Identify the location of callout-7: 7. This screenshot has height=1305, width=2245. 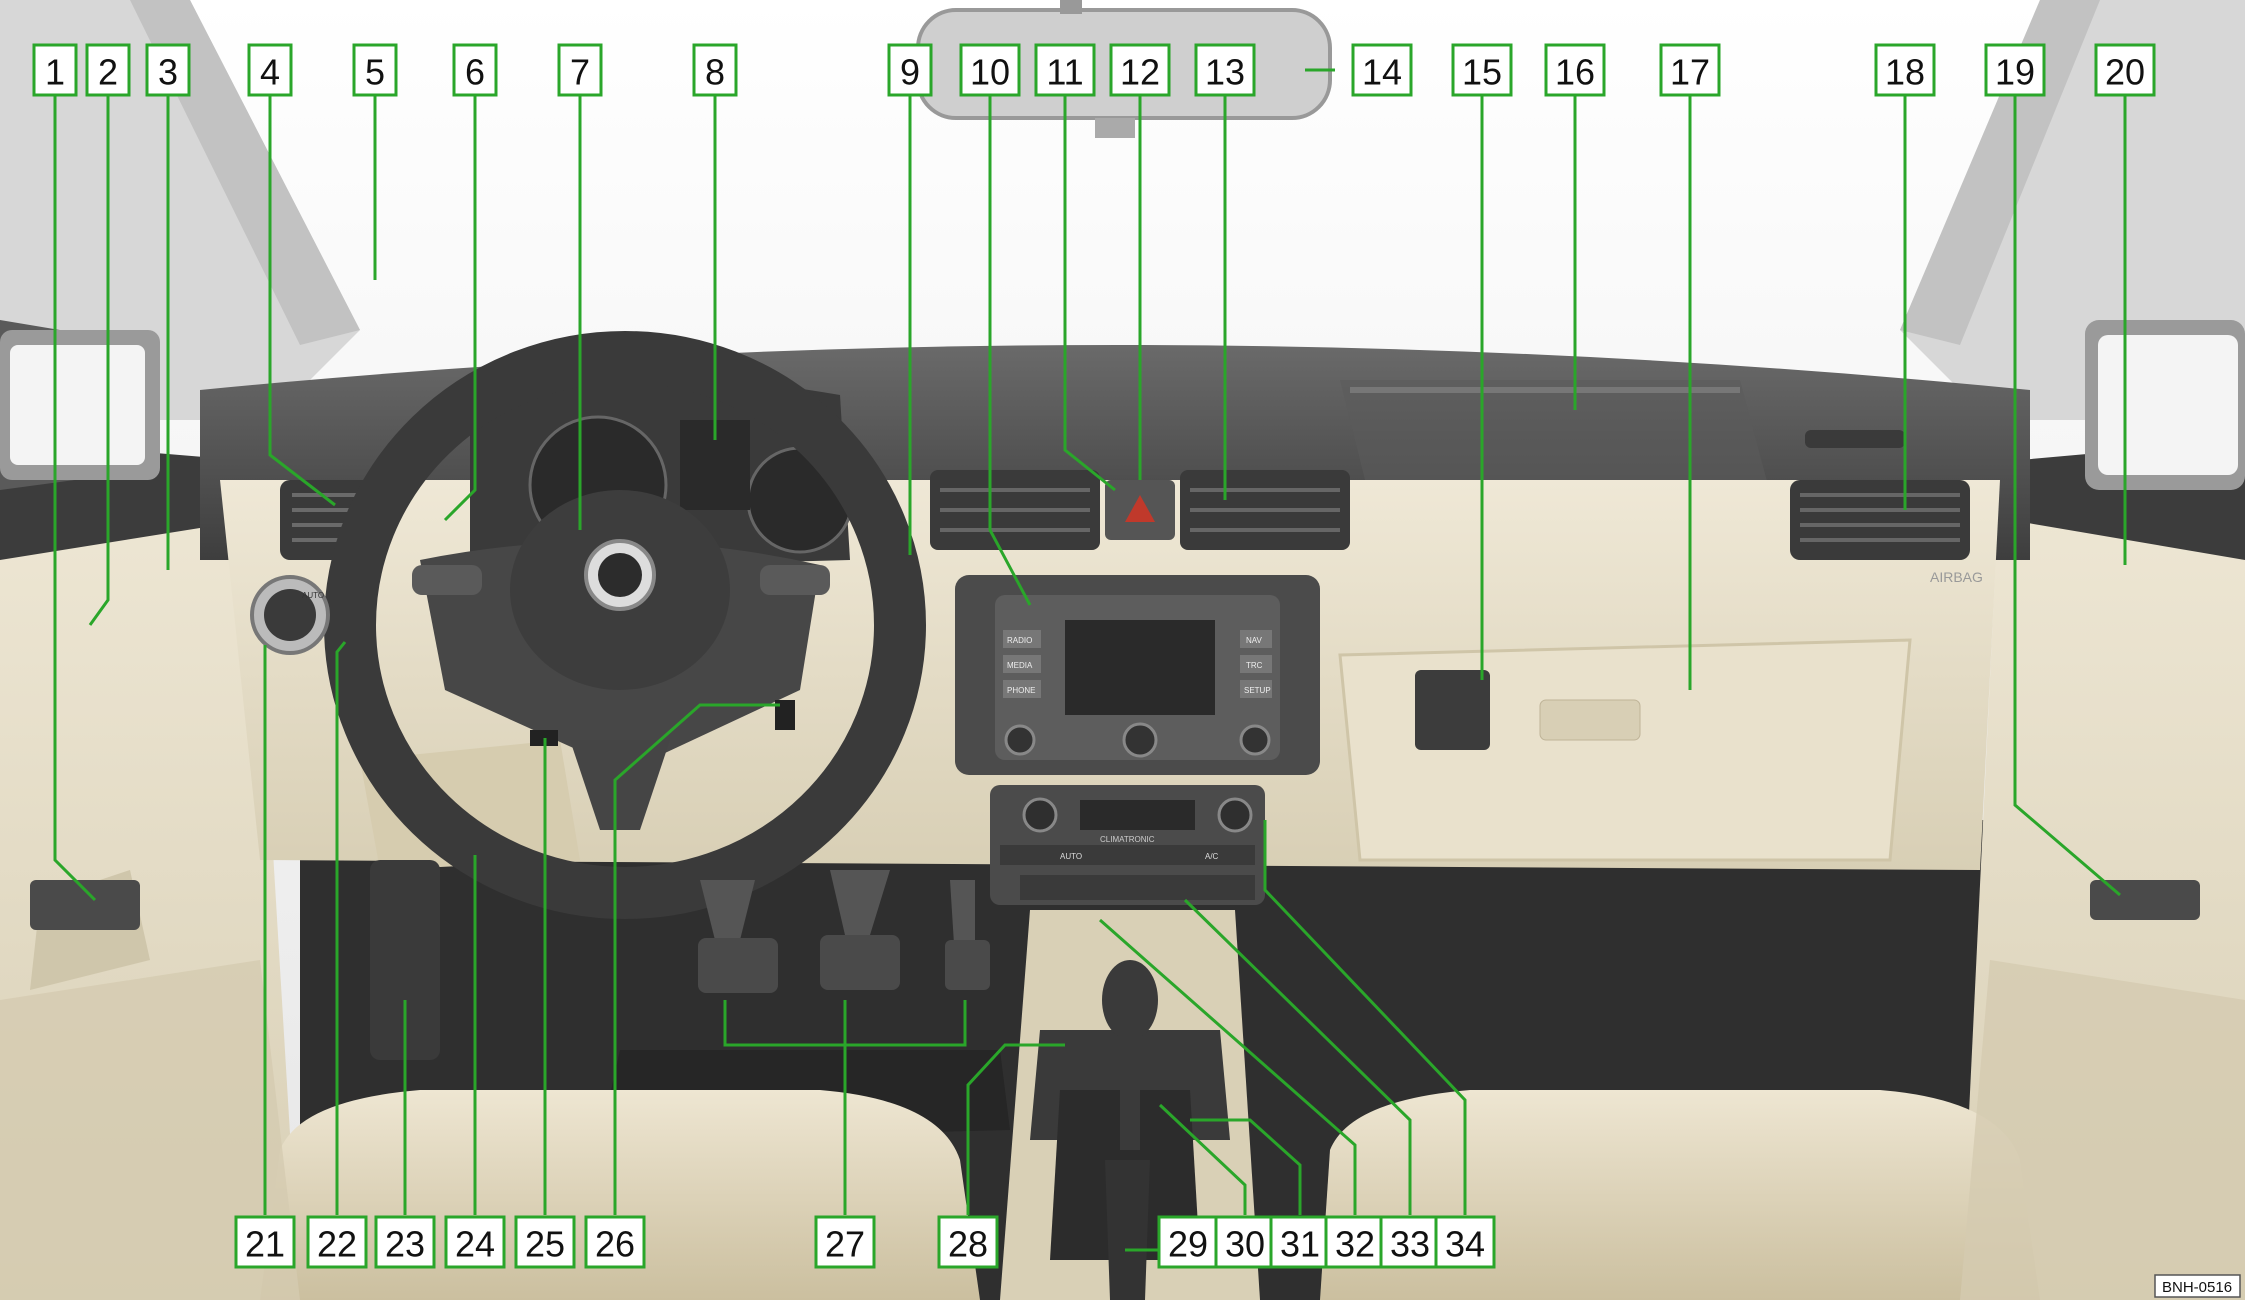
(580, 70).